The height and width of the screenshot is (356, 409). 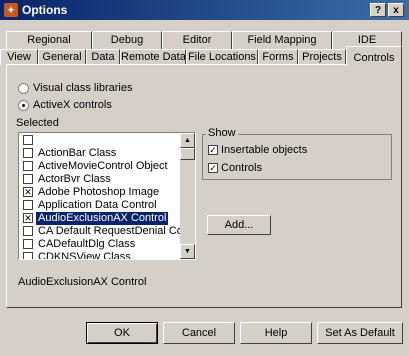 What do you see at coordinates (204, 10) in the screenshot?
I see `title-bar: ✦ Options ? x` at bounding box center [204, 10].